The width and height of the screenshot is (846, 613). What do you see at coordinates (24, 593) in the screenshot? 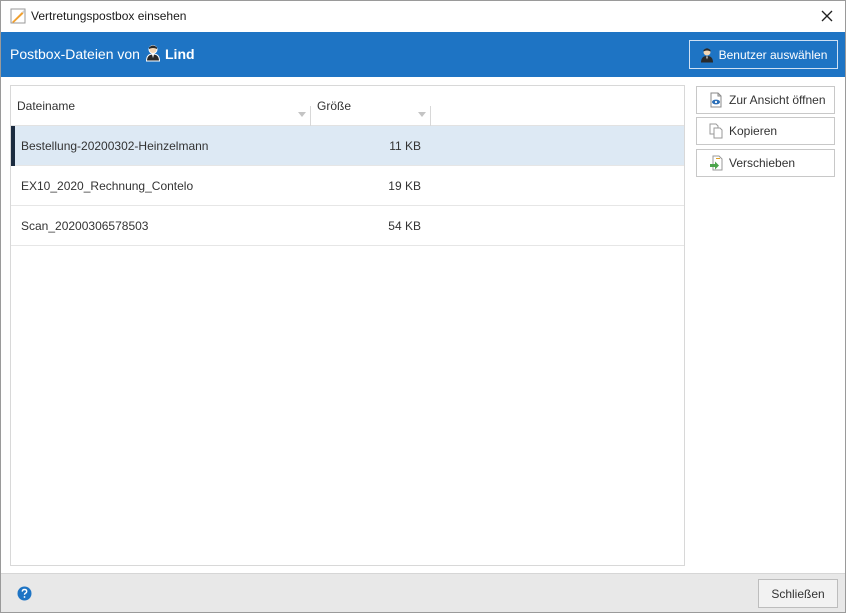
I see `help-icon` at bounding box center [24, 593].